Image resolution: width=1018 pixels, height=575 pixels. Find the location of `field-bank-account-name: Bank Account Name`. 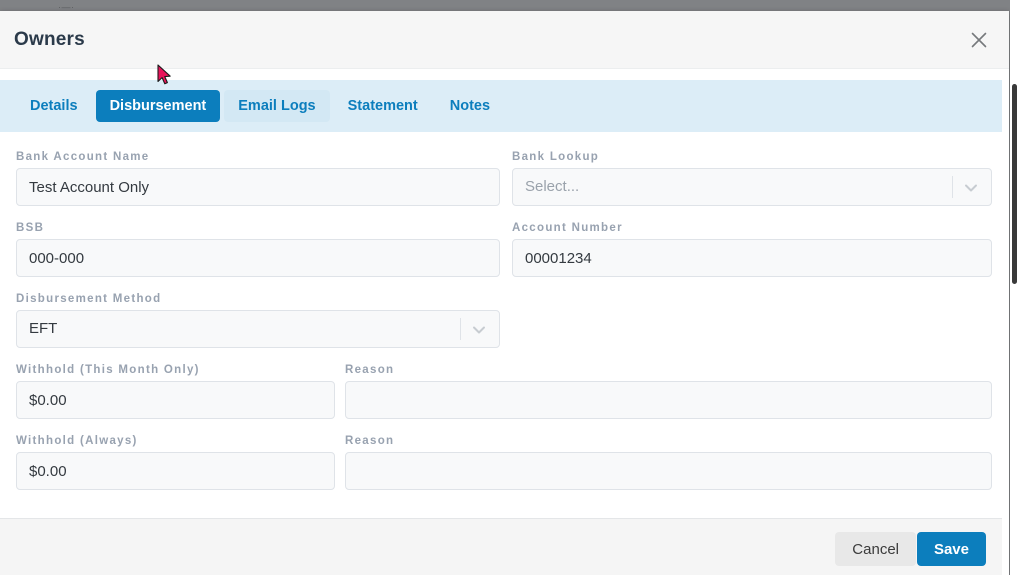

field-bank-account-name: Bank Account Name is located at coordinates (258, 178).